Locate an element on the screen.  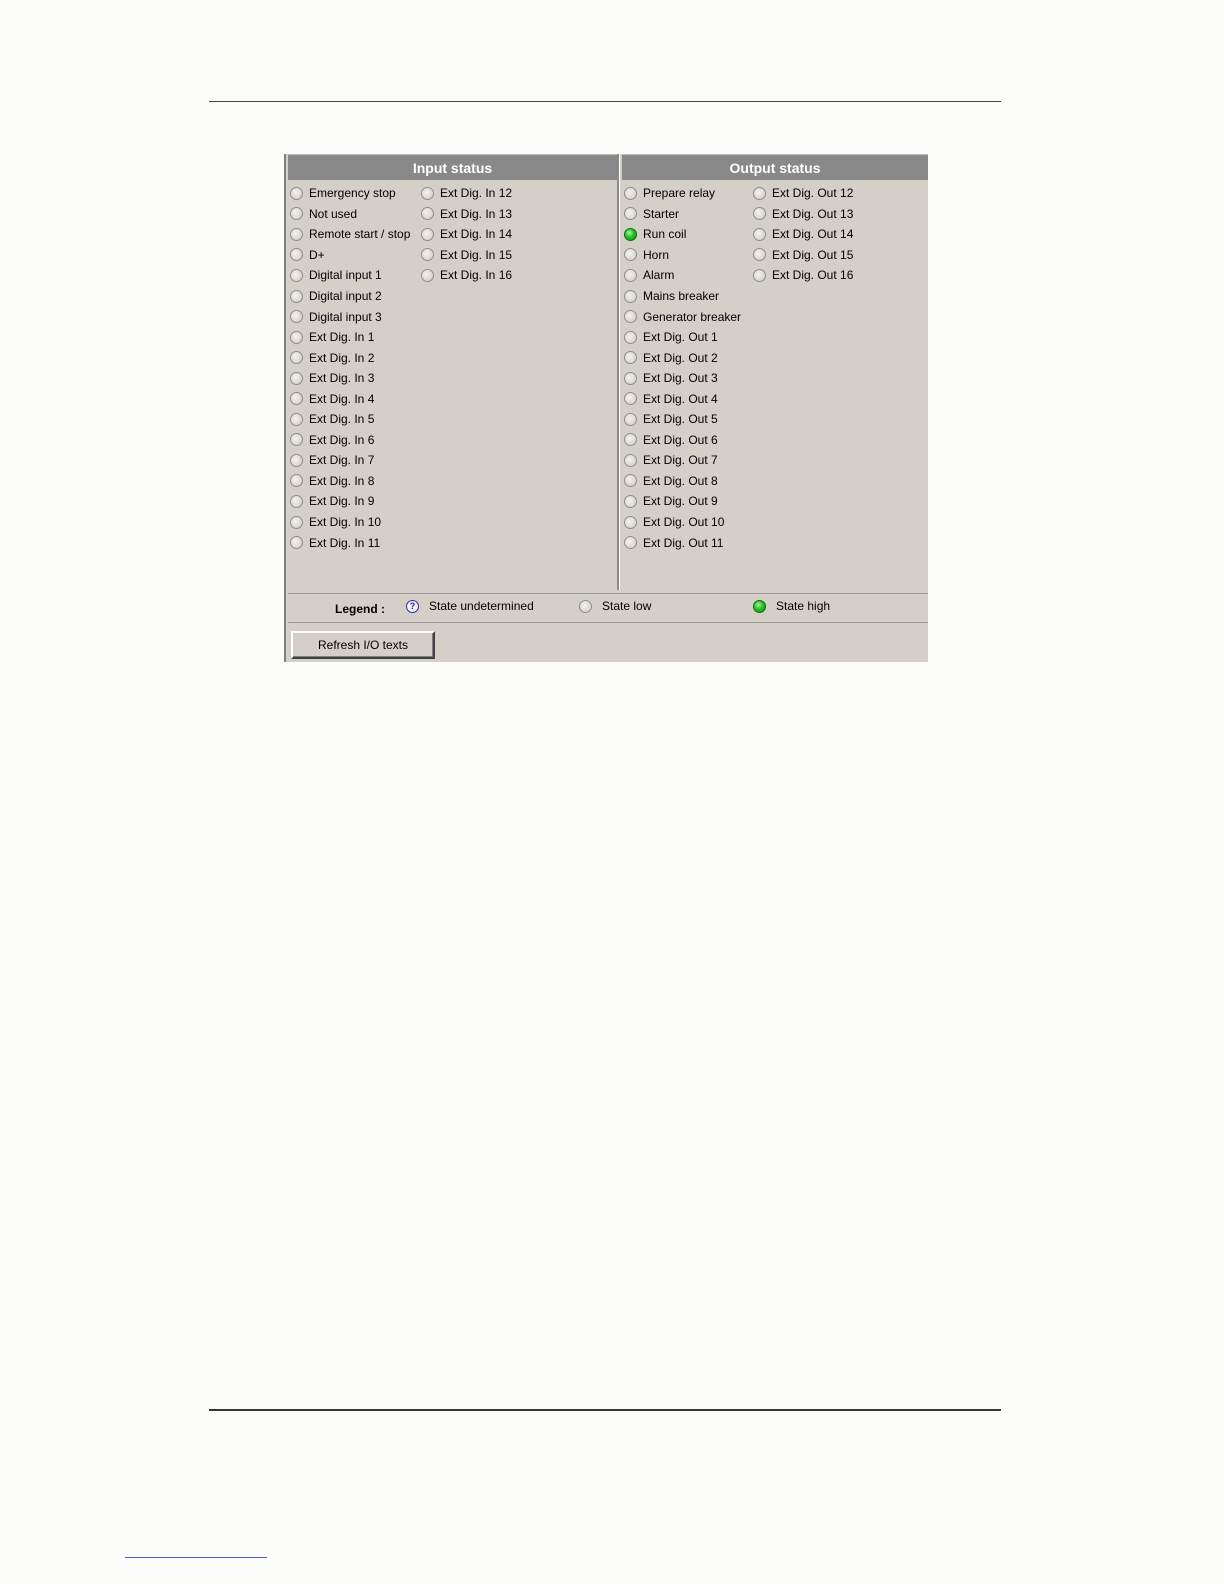
output-status-item: Ext Dig. Out 11 is located at coordinates (682, 542).